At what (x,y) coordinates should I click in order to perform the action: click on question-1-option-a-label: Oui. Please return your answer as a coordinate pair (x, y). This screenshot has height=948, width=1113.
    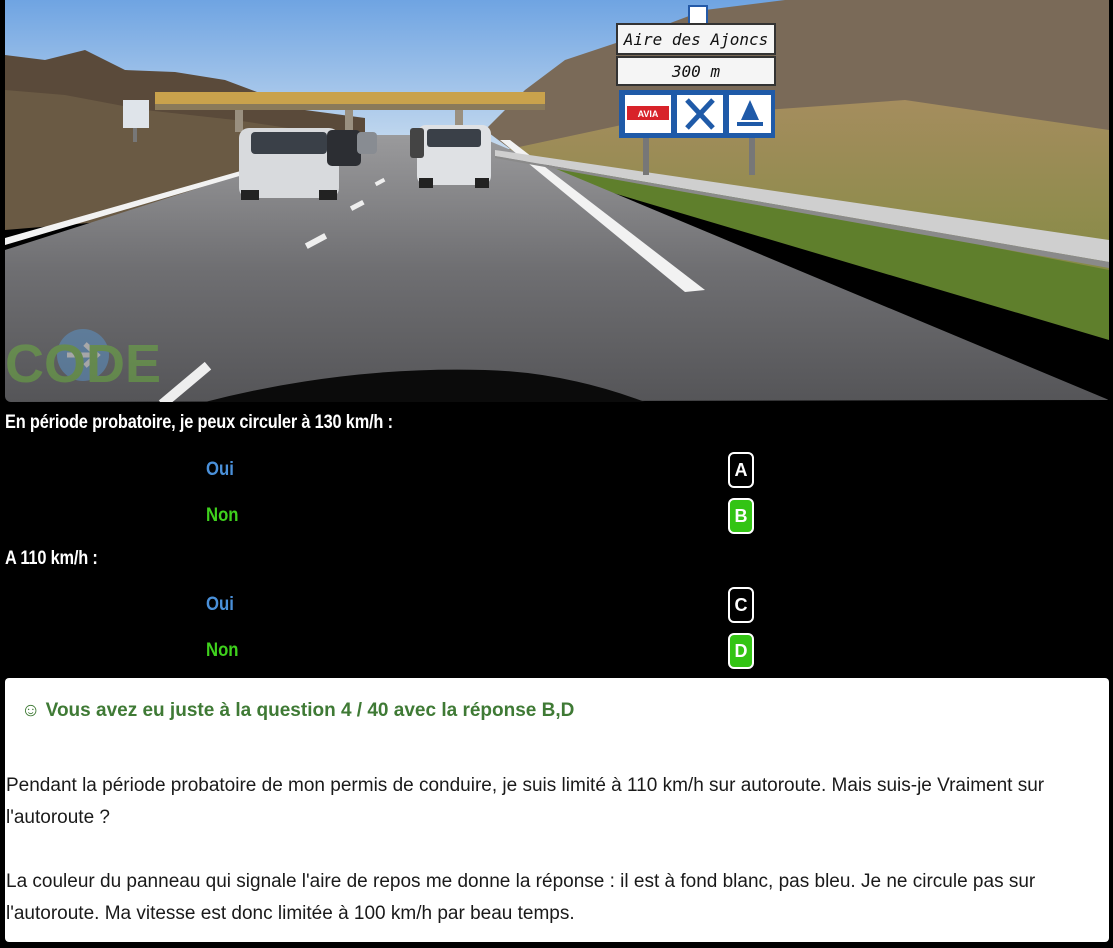
    Looking at the image, I should click on (220, 470).